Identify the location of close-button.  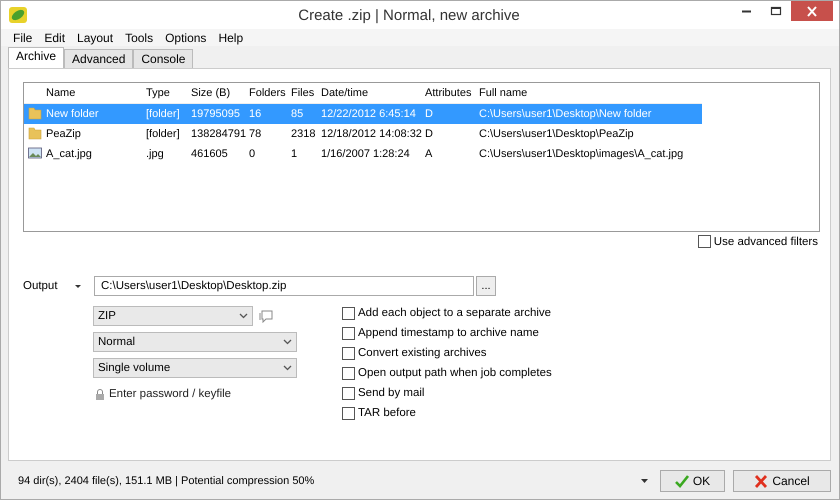
(812, 11).